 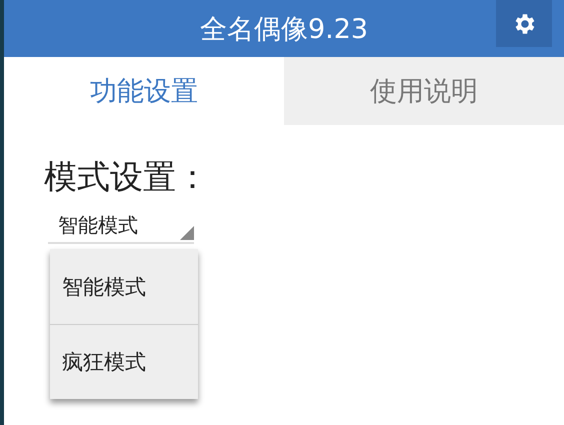 What do you see at coordinates (187, 233) in the screenshot?
I see `dropdown-corner-icon` at bounding box center [187, 233].